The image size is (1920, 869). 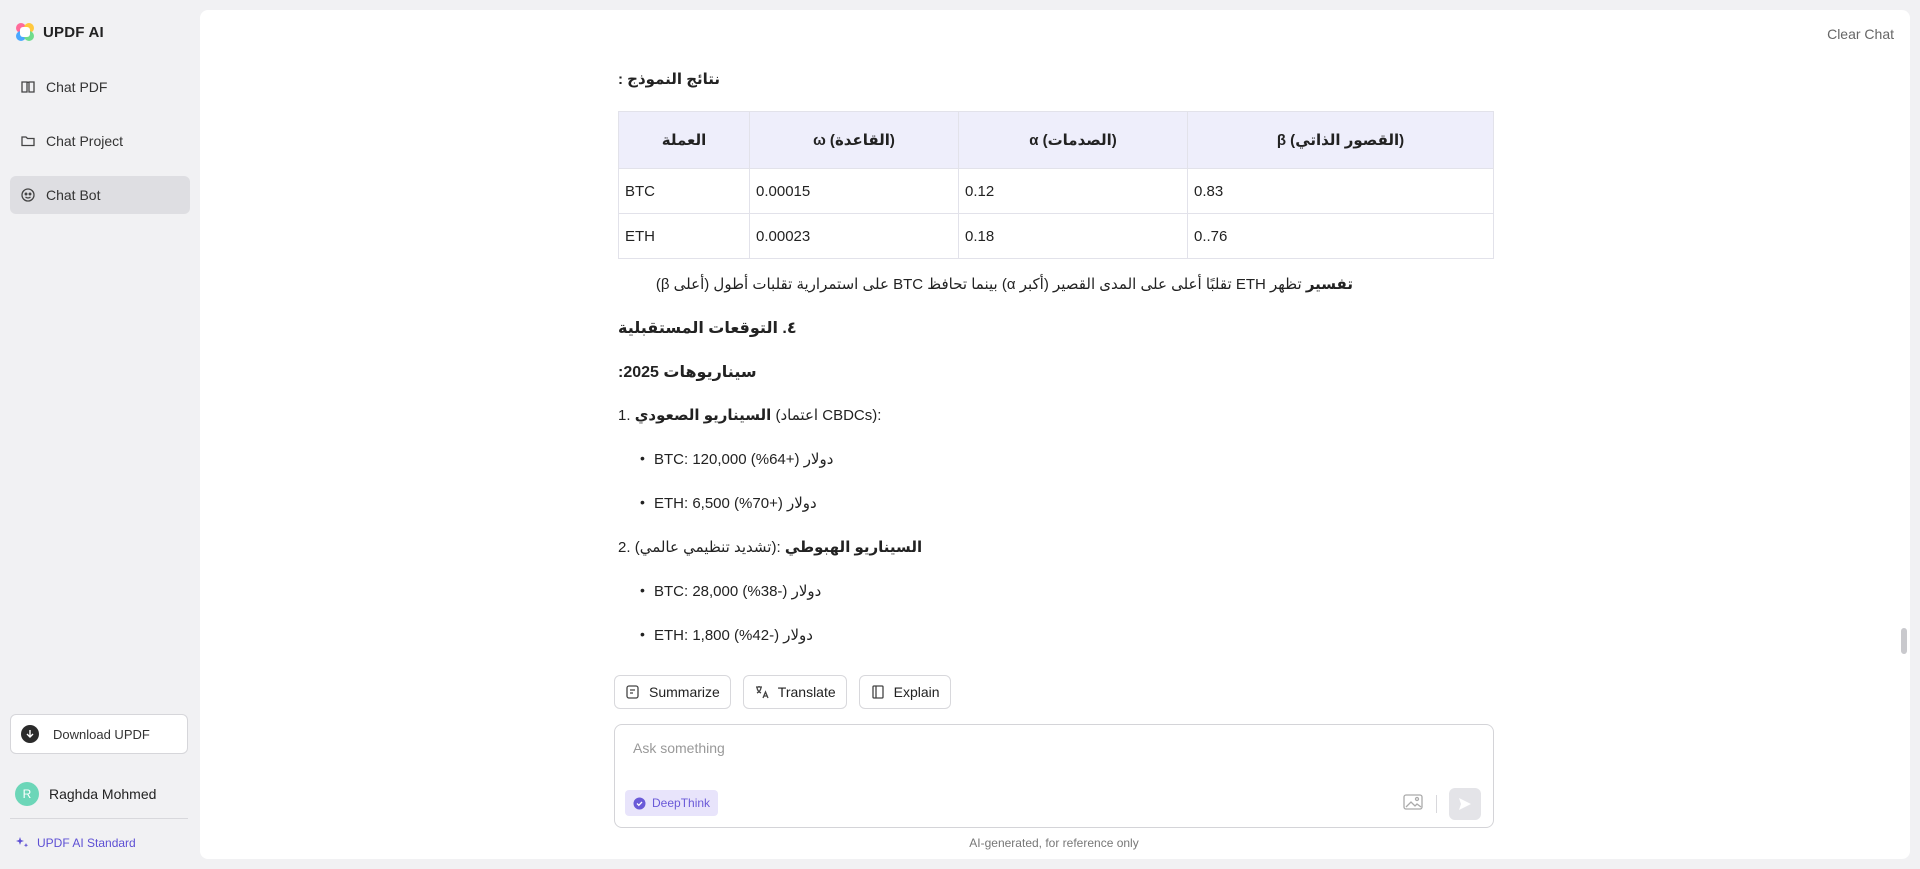 What do you see at coordinates (728, 503) in the screenshot?
I see `list-item: ETH: 6,500 دولار (+70%)` at bounding box center [728, 503].